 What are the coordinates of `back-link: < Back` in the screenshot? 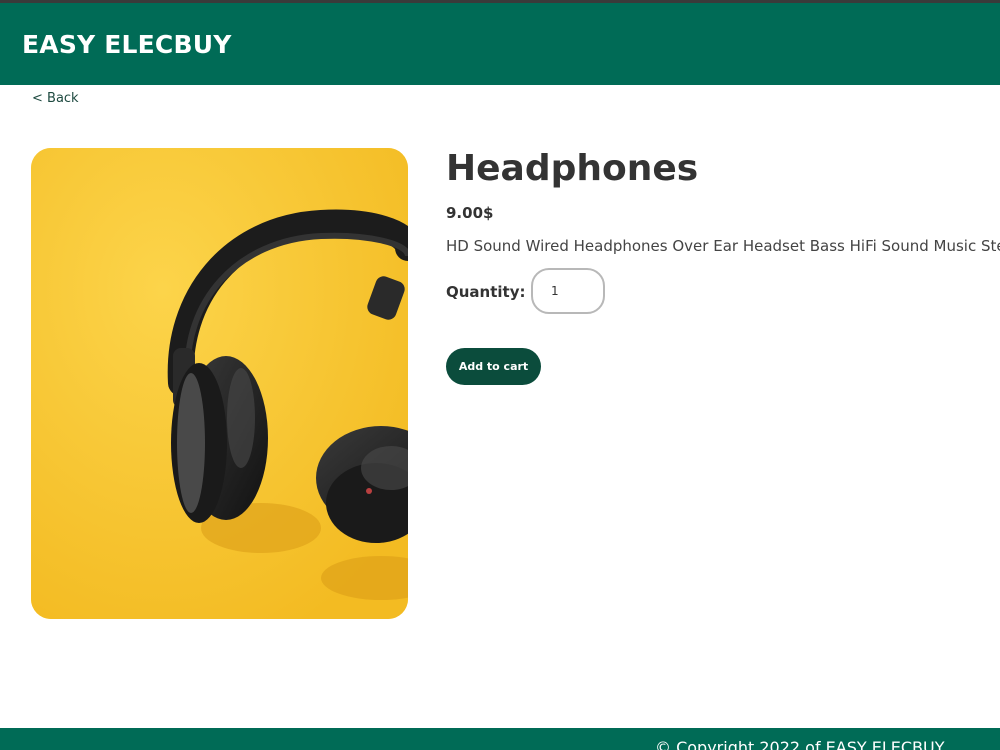 It's located at (55, 98).